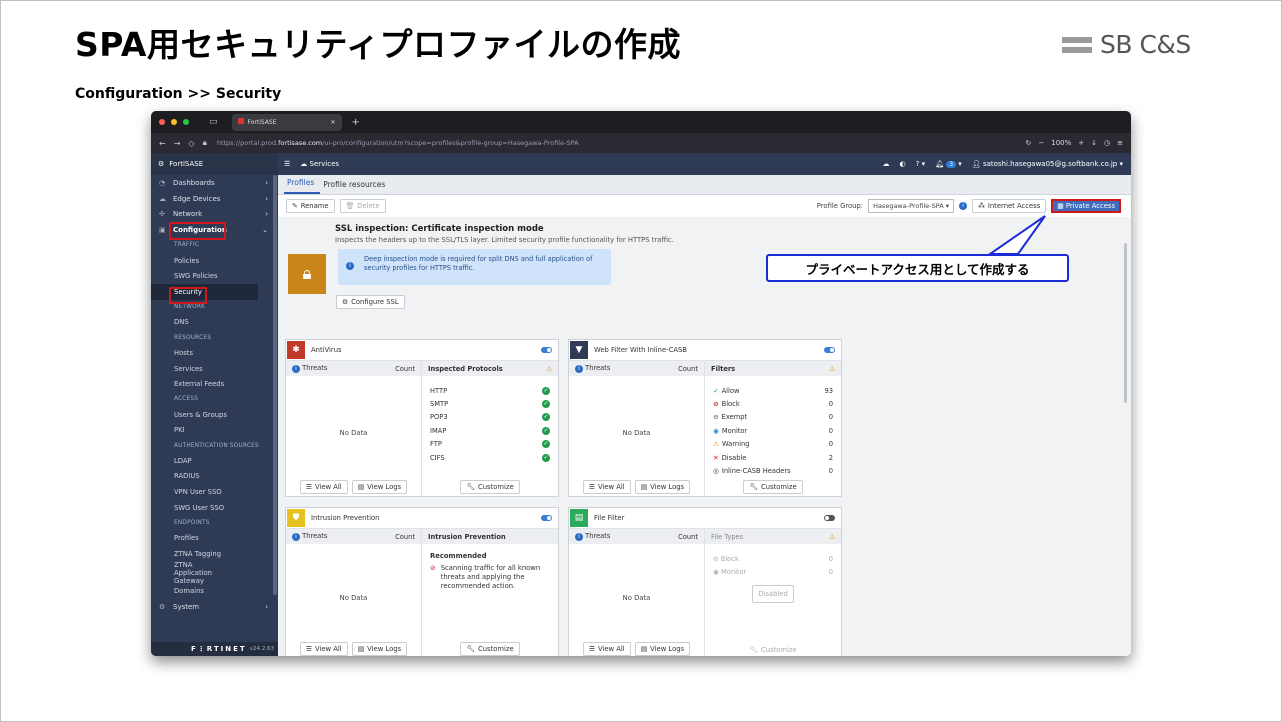  Describe the element at coordinates (1016, 235) in the screenshot. I see `callout-pointer` at that location.